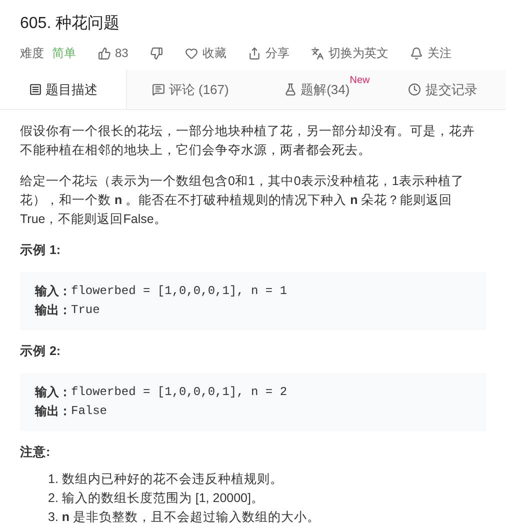 This screenshot has height=528, width=506. I want to click on translate-icon, so click(317, 53).